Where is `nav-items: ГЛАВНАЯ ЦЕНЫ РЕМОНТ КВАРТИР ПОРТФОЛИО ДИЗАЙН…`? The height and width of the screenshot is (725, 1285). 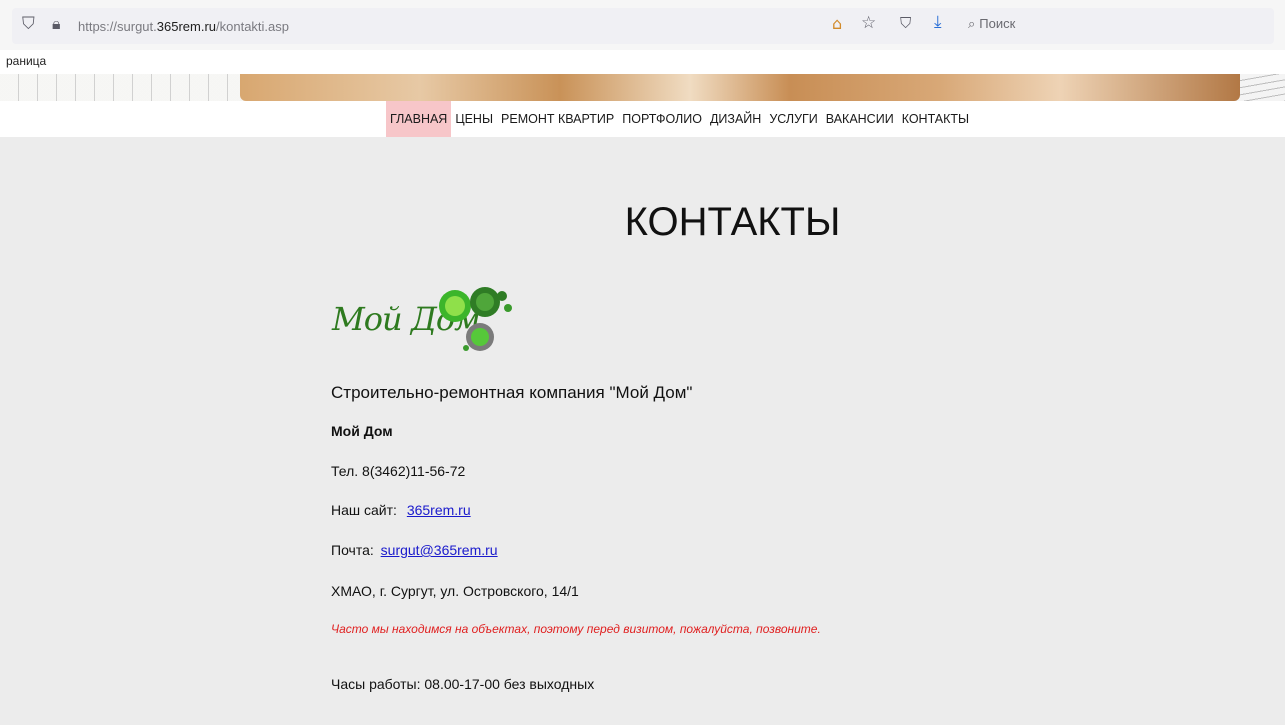 nav-items: ГЛАВНАЯ ЦЕНЫ РЕМОНТ КВАРТИР ПОРТФОЛИО ДИЗАЙН… is located at coordinates (679, 119).